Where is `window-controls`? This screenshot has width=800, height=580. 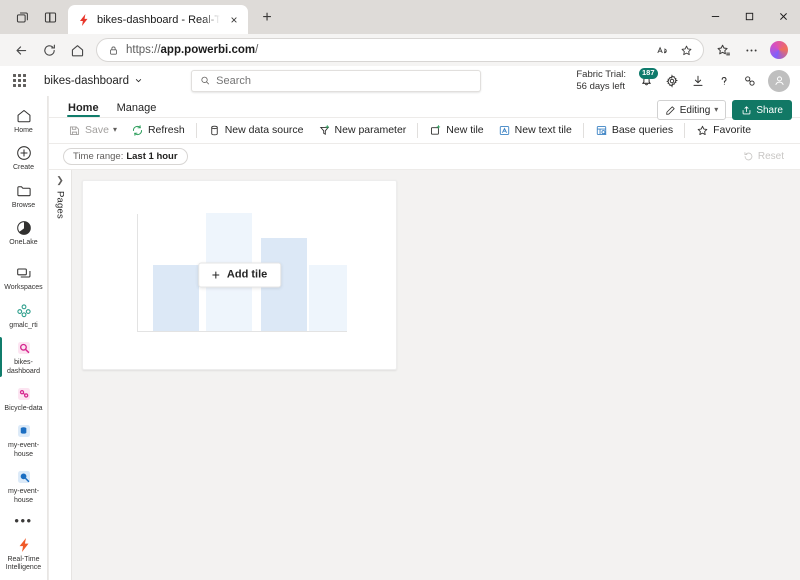
window-controls is located at coordinates (749, 16).